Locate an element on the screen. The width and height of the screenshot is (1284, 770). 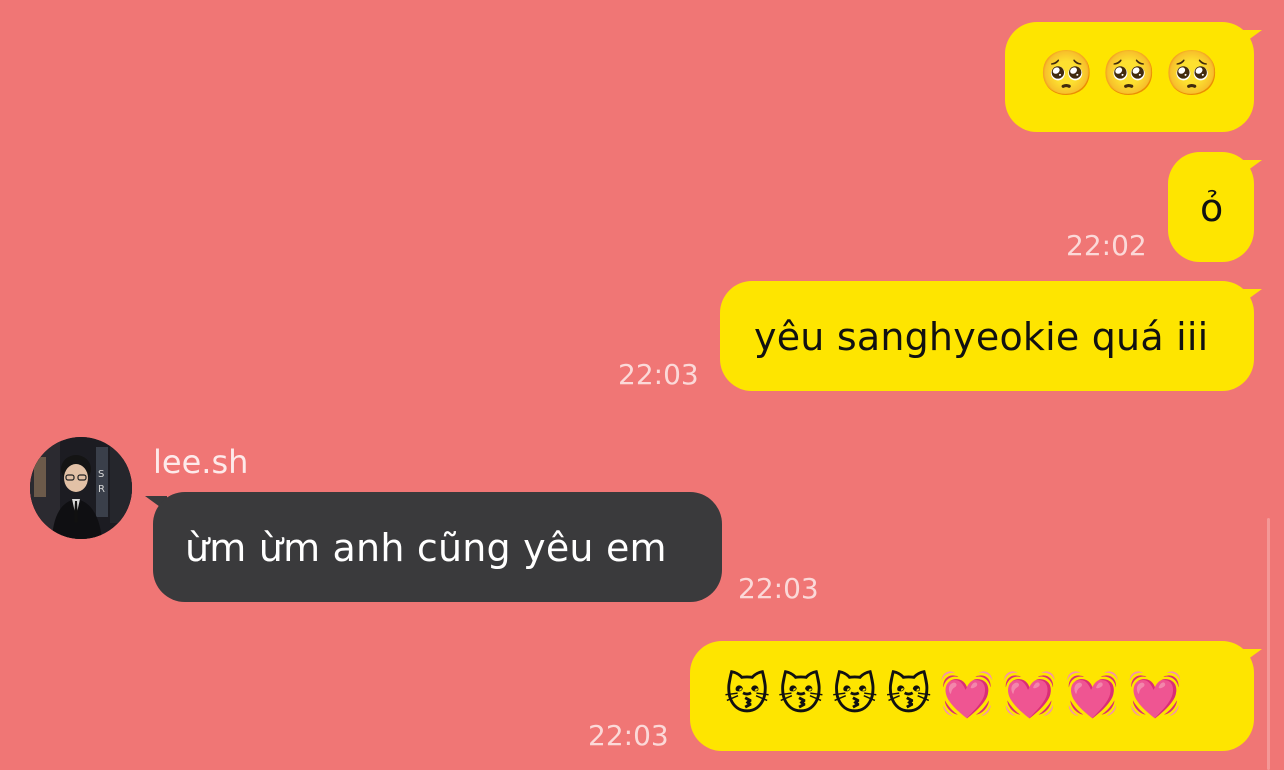
message-bubble-incoming: ừm ừm anh cũng yêu em is located at coordinates (437, 547).